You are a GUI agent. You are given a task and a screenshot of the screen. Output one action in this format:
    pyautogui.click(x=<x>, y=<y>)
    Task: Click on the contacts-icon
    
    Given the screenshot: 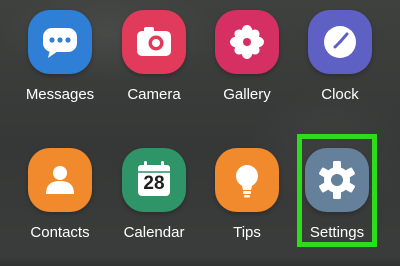 What is the action you would take?
    pyautogui.click(x=60, y=180)
    